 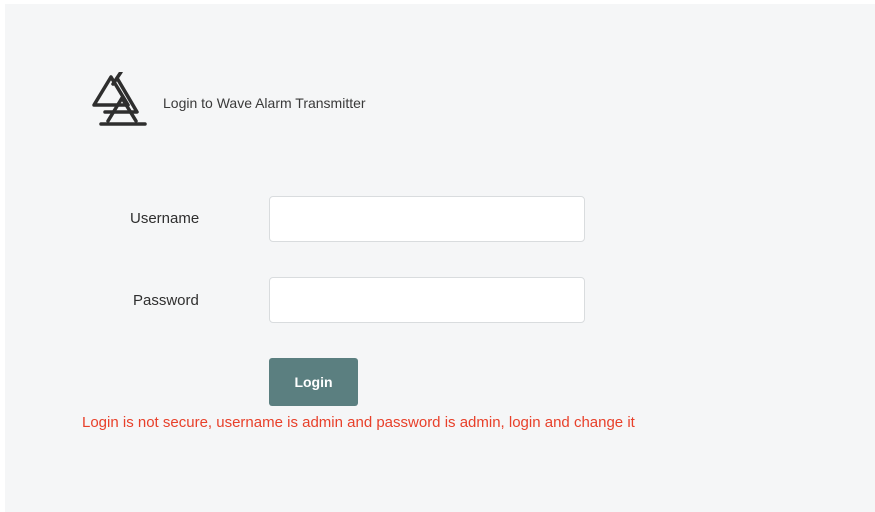 I want to click on login-header: Login to Wave Alarm Transmitter, so click(x=228, y=100).